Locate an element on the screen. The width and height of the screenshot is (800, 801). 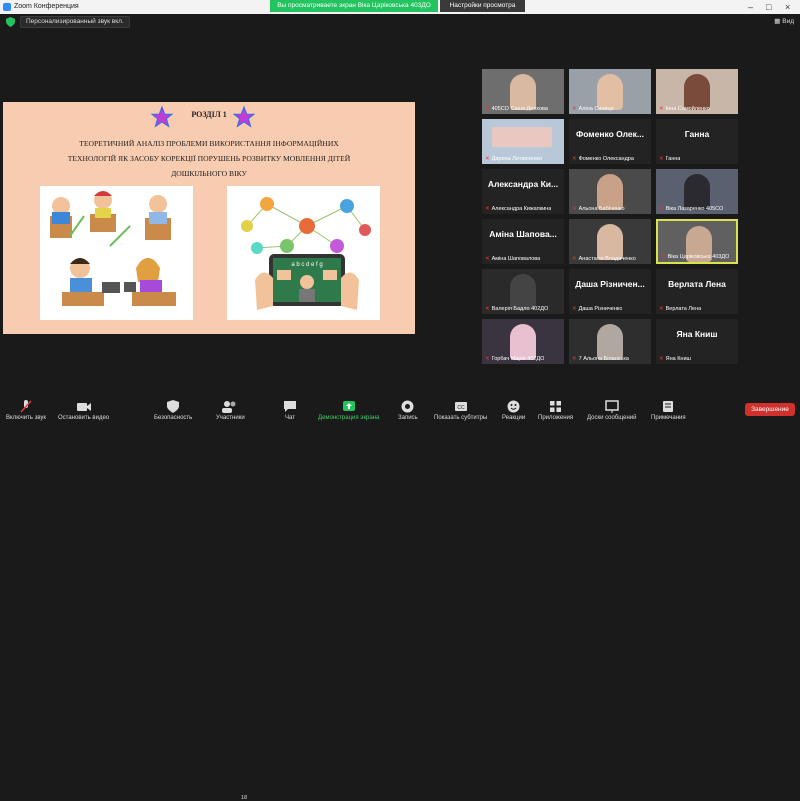
end-meeting-button: Завершение is located at coordinates (770, 409).